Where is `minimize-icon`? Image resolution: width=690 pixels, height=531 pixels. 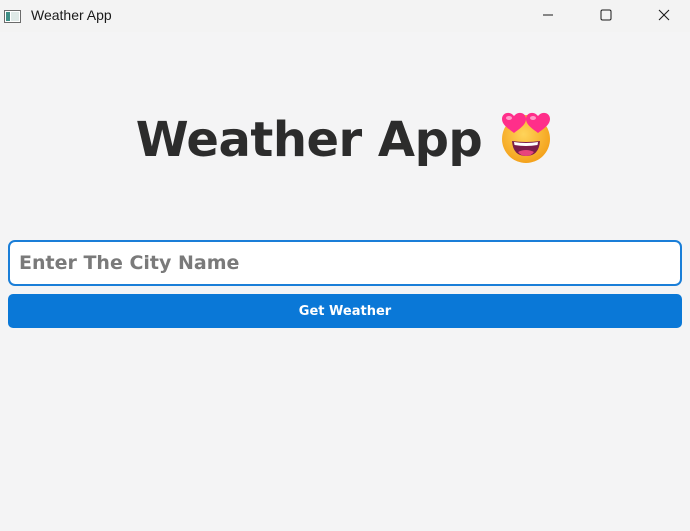 minimize-icon is located at coordinates (548, 15).